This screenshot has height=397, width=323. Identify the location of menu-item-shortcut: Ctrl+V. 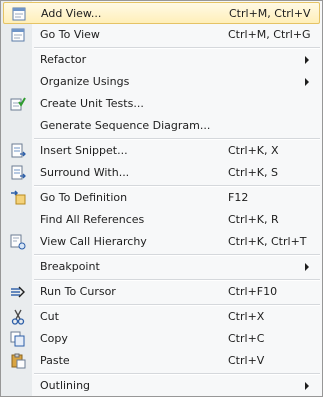
(246, 360).